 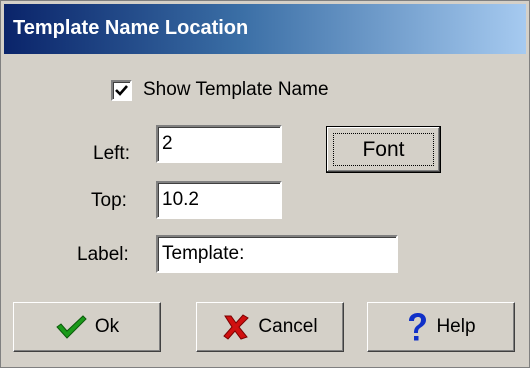 I want to click on font-button-label: Font, so click(x=383, y=149).